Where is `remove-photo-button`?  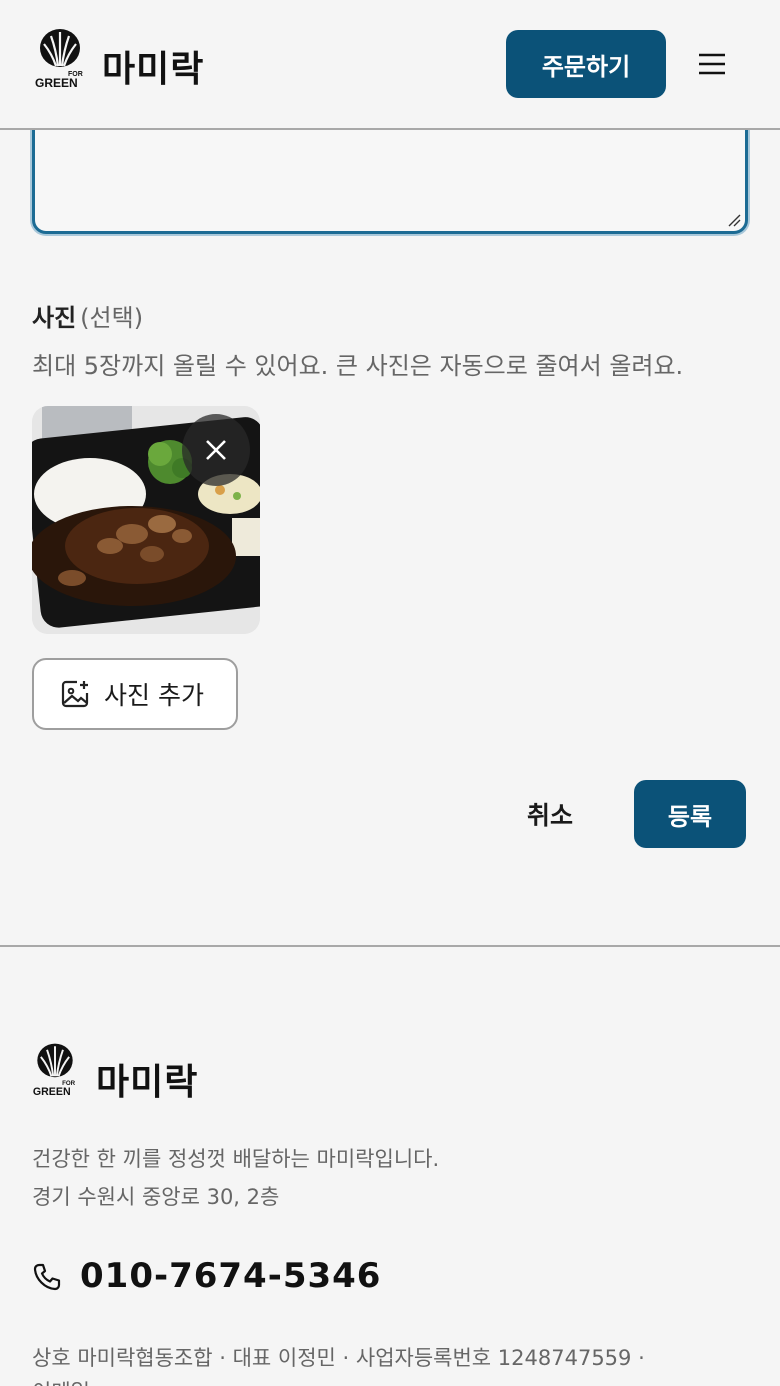
remove-photo-button is located at coordinates (216, 450).